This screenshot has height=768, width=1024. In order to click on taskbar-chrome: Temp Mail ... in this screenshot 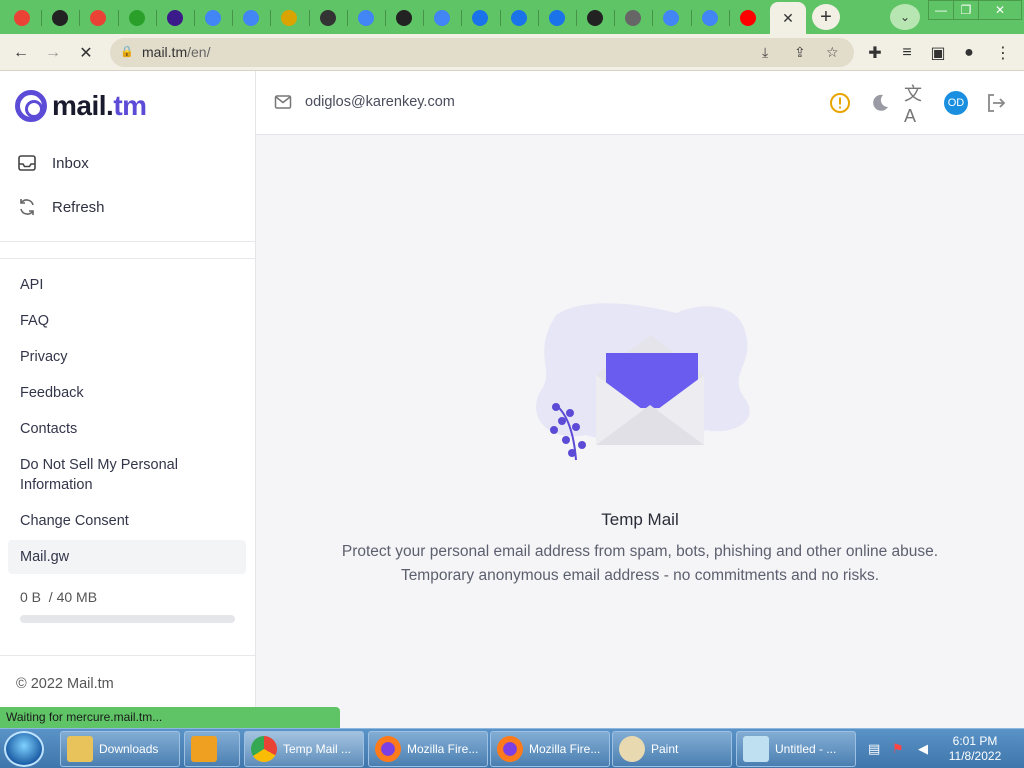, I will do `click(304, 749)`.